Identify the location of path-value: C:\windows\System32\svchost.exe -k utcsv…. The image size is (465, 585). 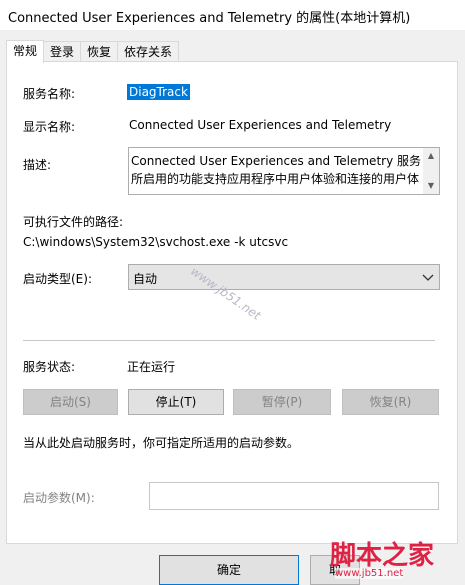
(155, 242).